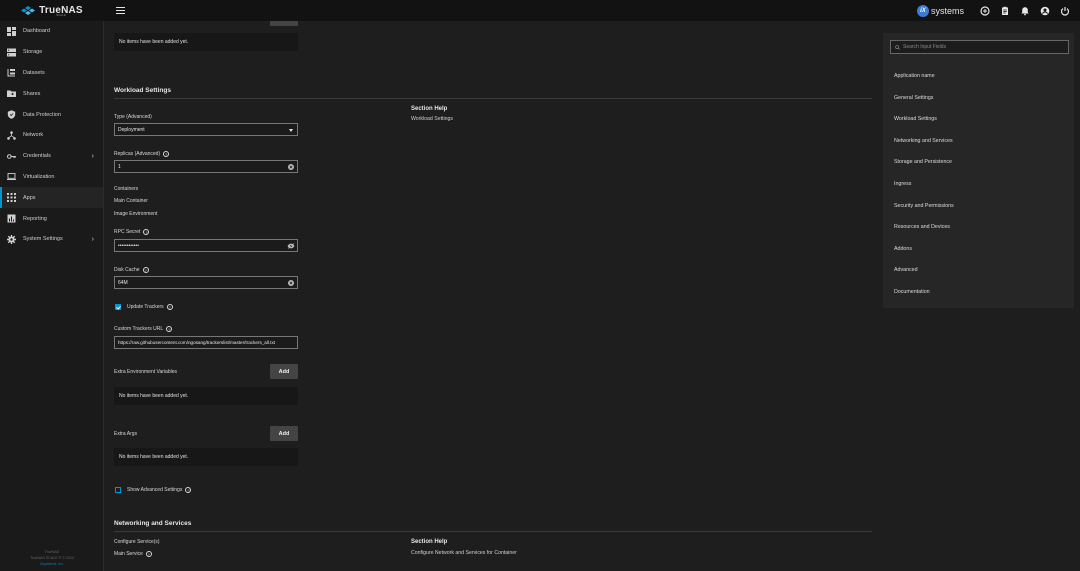 The image size is (1080, 571). Describe the element at coordinates (914, 76) in the screenshot. I see `section-link-application-name: Application name` at that location.